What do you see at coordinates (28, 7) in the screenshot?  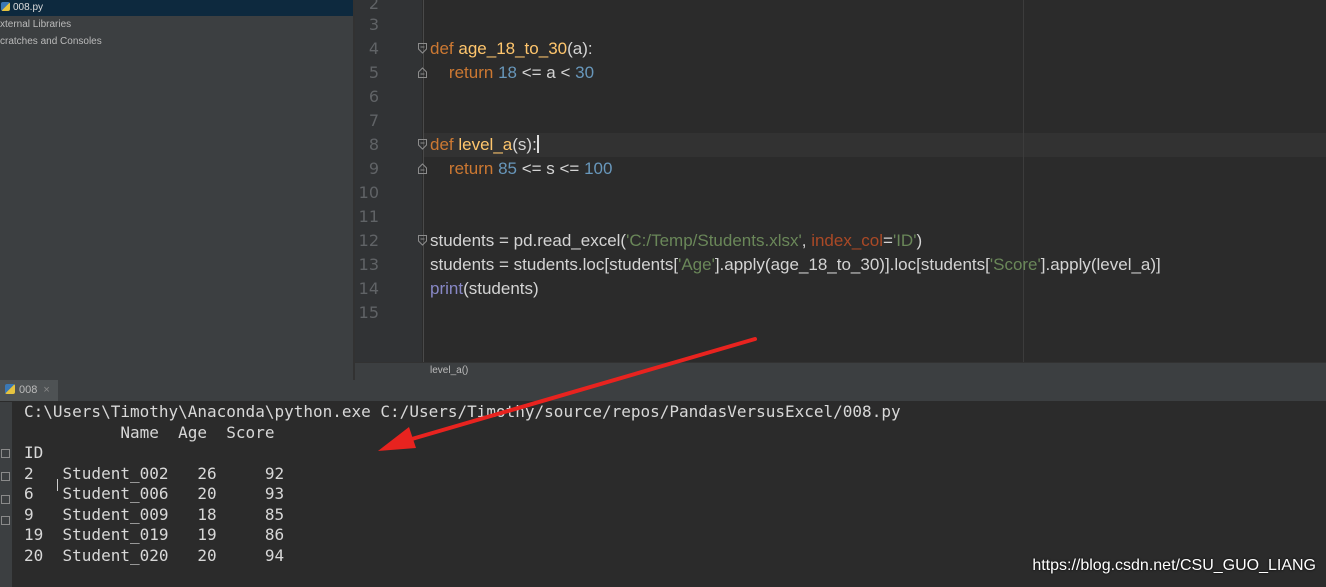 I see `tree-item-label: 008.py` at bounding box center [28, 7].